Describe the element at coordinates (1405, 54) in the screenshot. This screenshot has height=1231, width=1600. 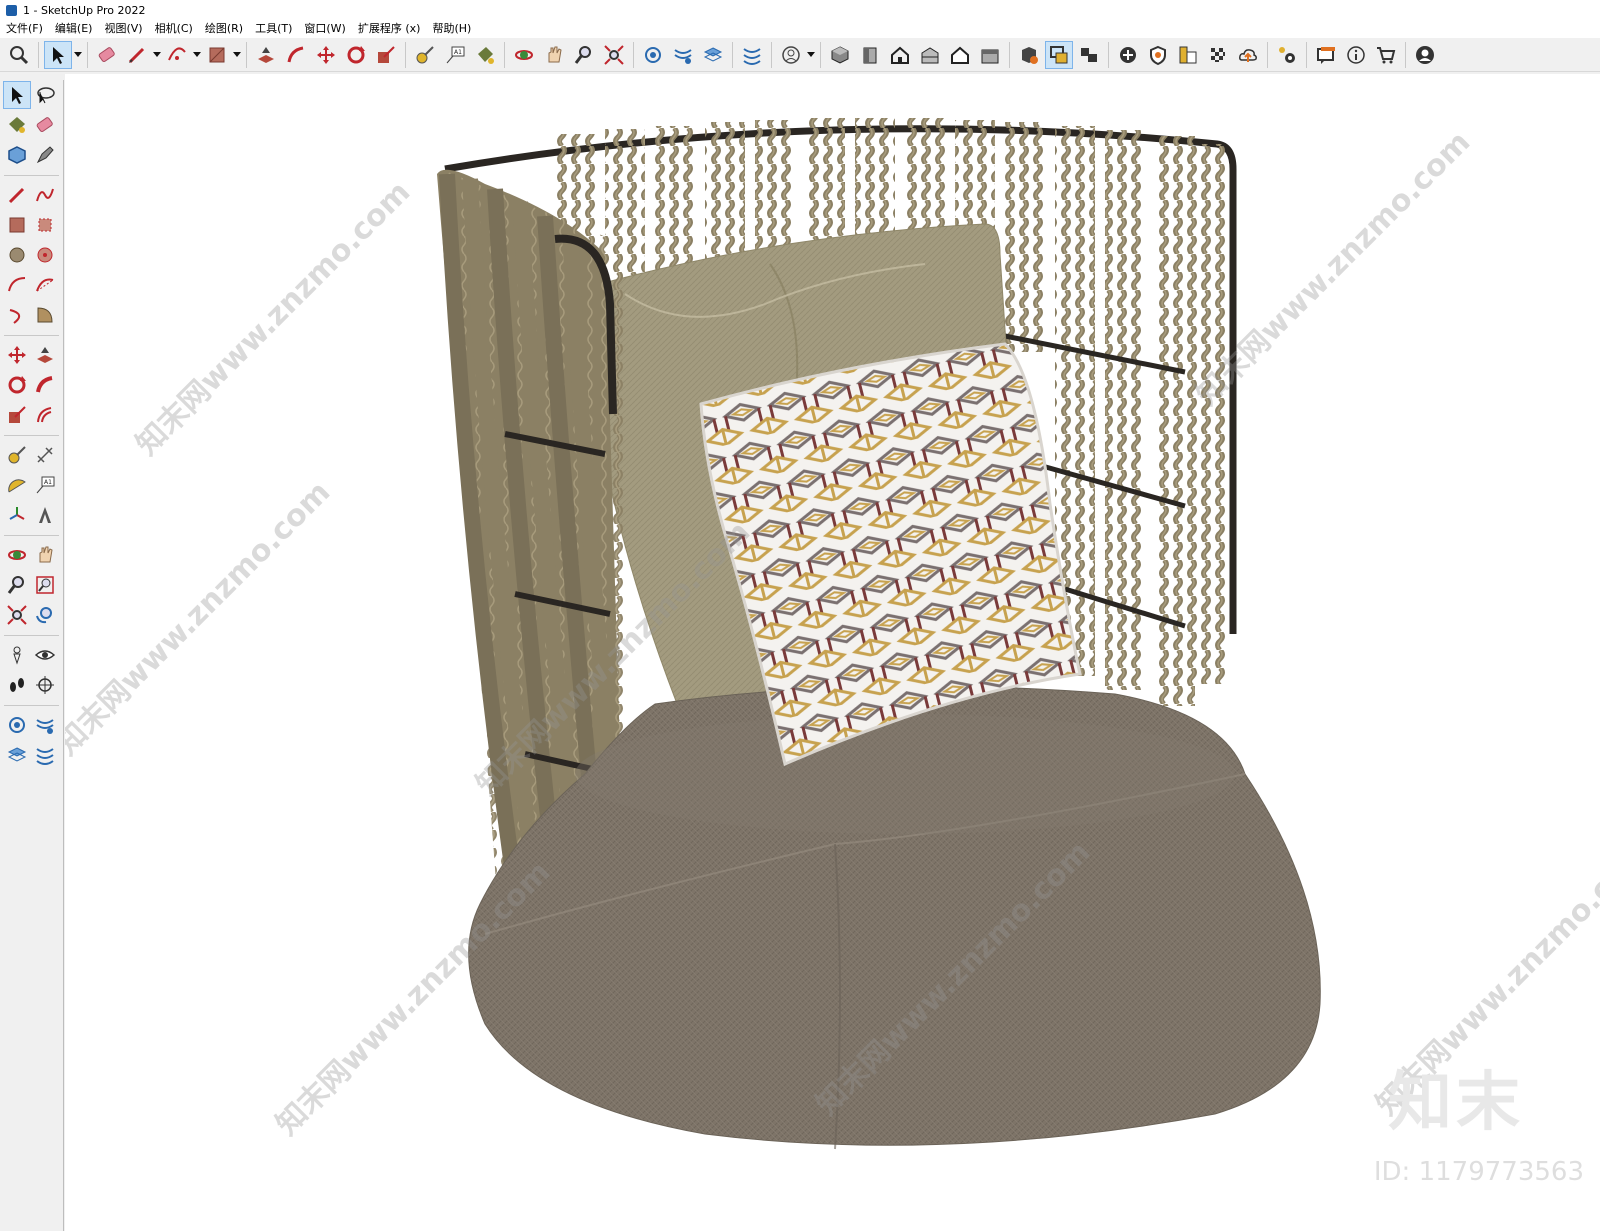
I see `toolbar-separator` at that location.